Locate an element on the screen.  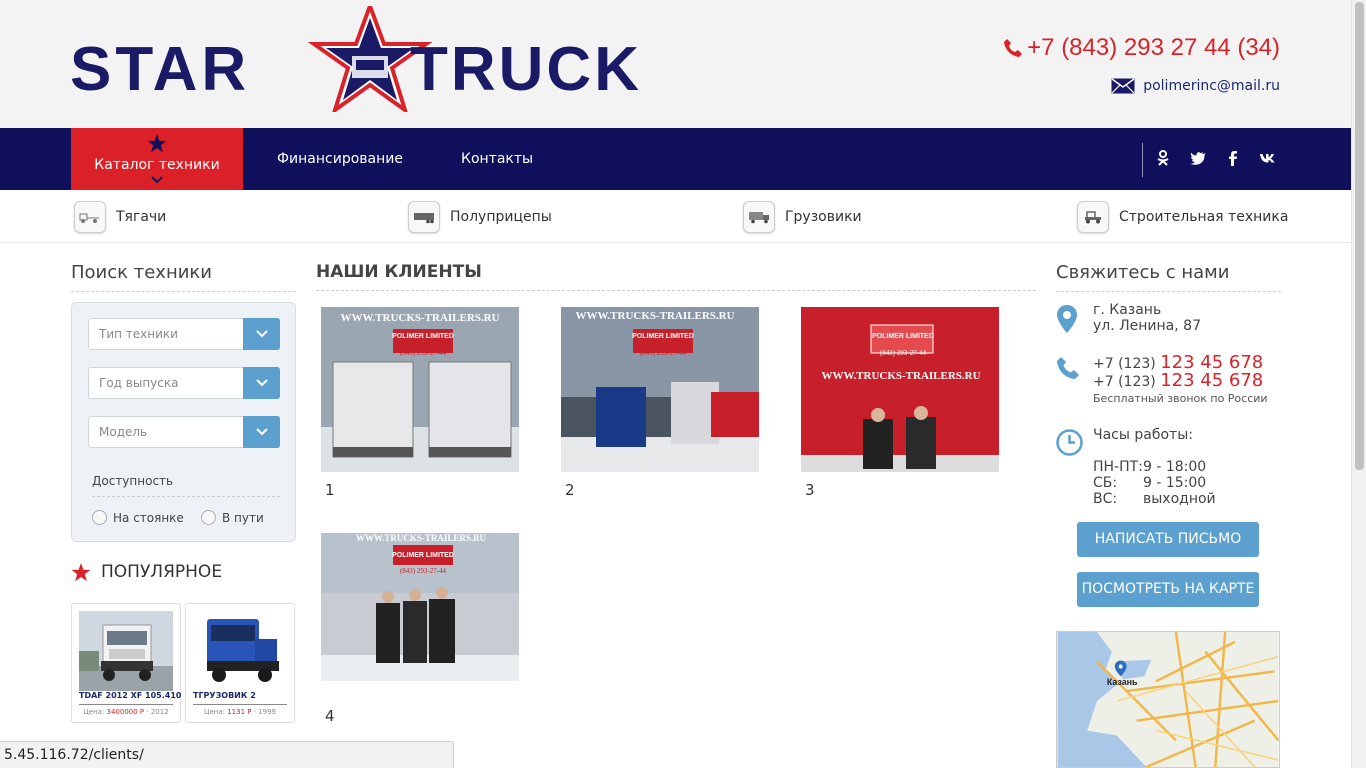
category-semitrailers: Полуприцепы is located at coordinates (480, 217).